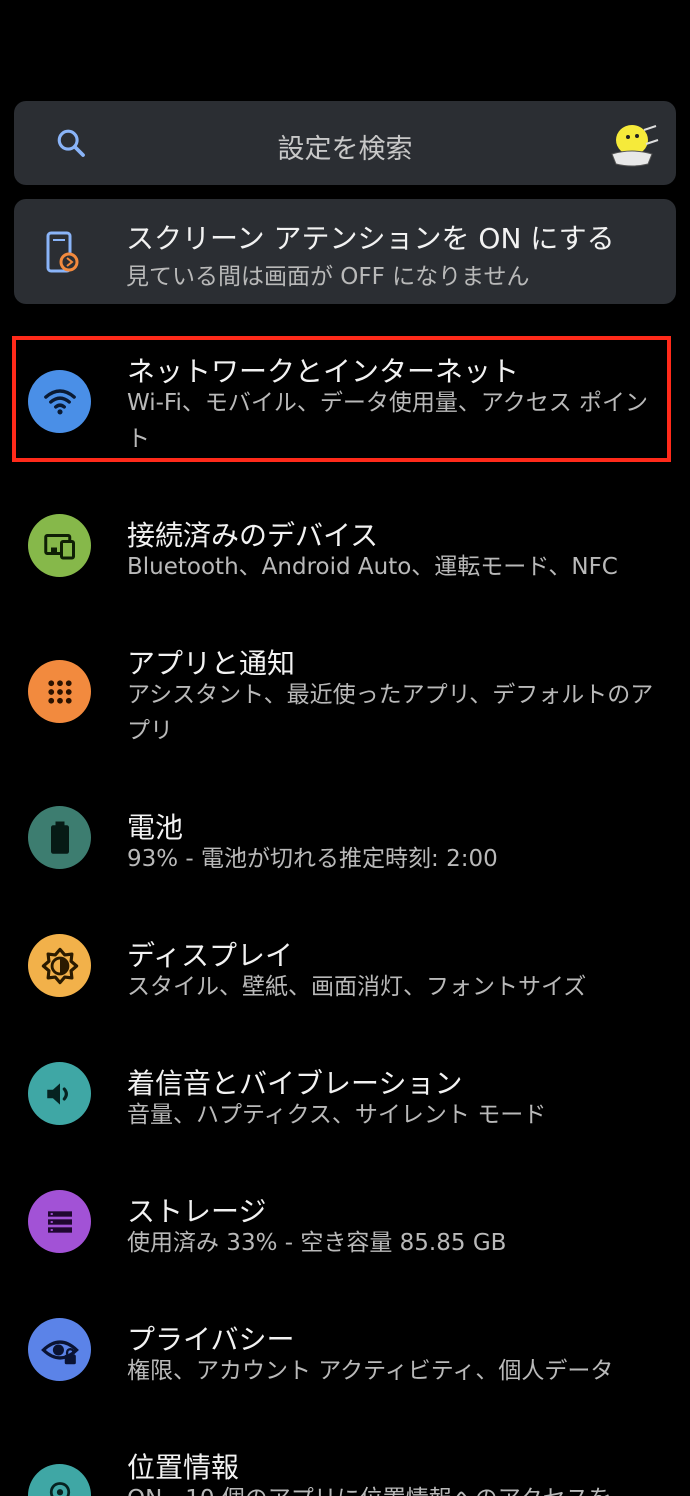 This screenshot has height=1496, width=690. I want to click on settings-item-title: ディスプレイ, so click(210, 955).